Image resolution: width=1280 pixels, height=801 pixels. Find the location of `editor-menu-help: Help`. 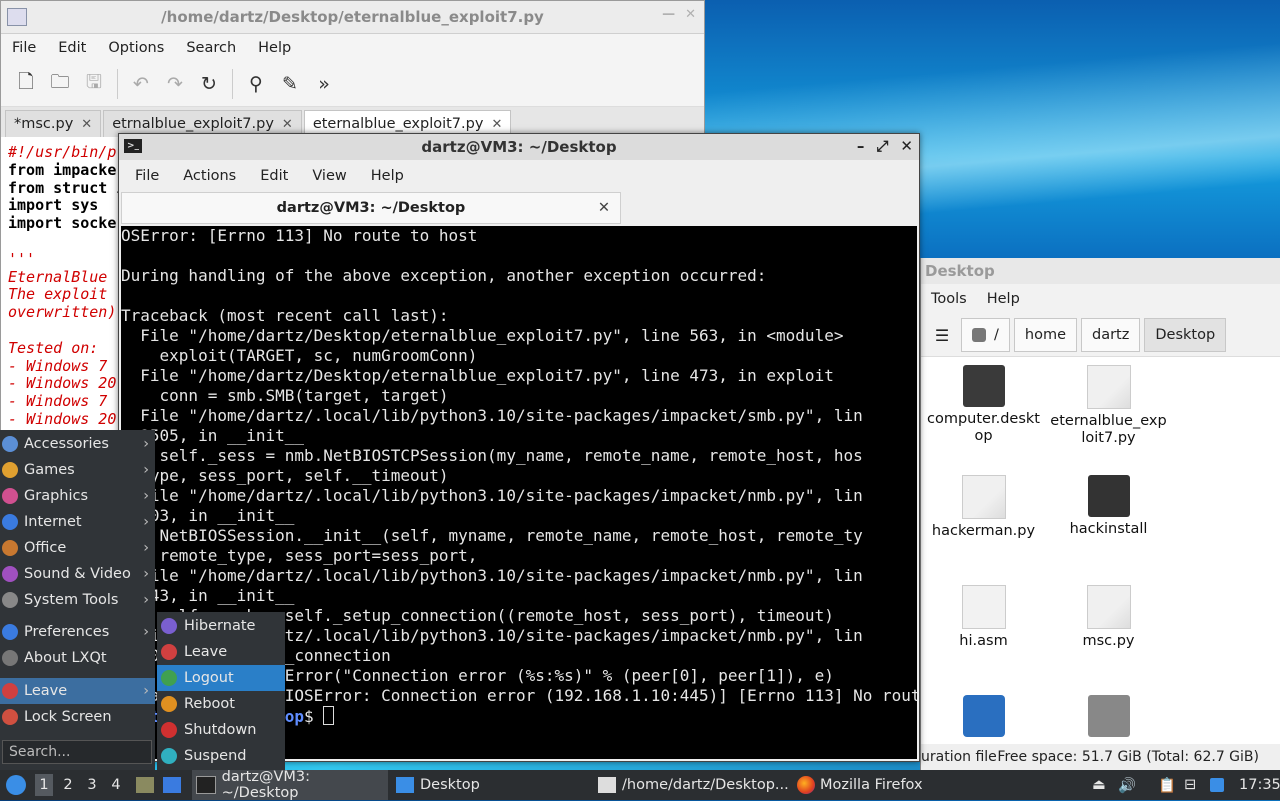

editor-menu-help: Help is located at coordinates (274, 48).